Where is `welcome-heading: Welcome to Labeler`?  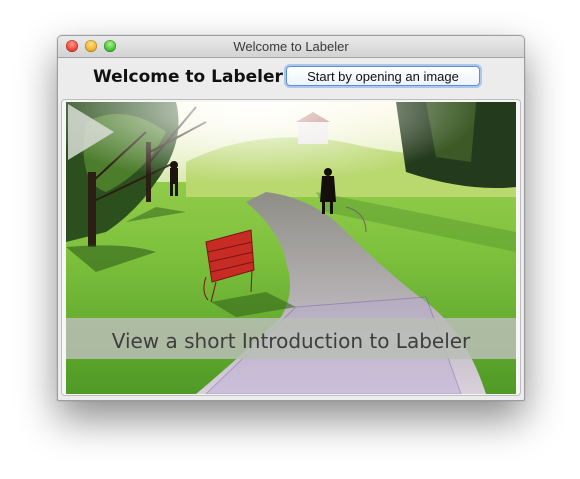
welcome-heading: Welcome to Labeler is located at coordinates (188, 77).